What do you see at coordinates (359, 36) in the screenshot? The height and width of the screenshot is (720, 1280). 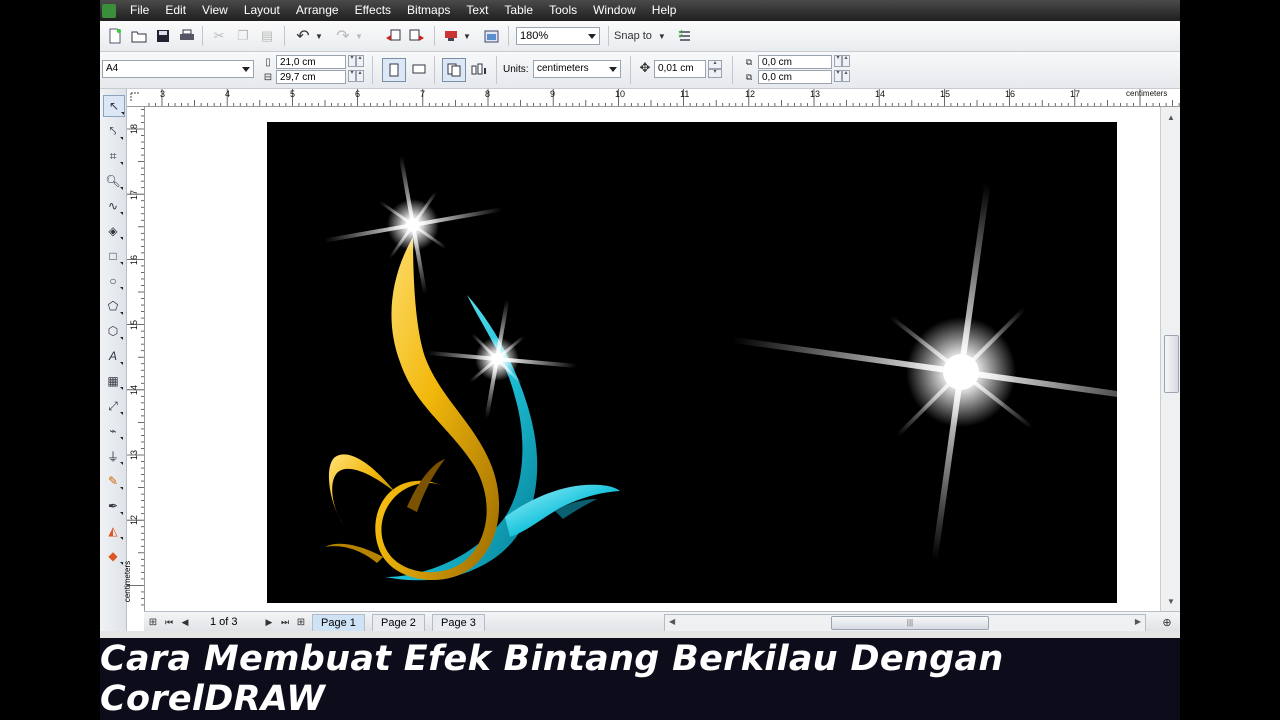 I see `redo-dropdown-icon: ▼` at bounding box center [359, 36].